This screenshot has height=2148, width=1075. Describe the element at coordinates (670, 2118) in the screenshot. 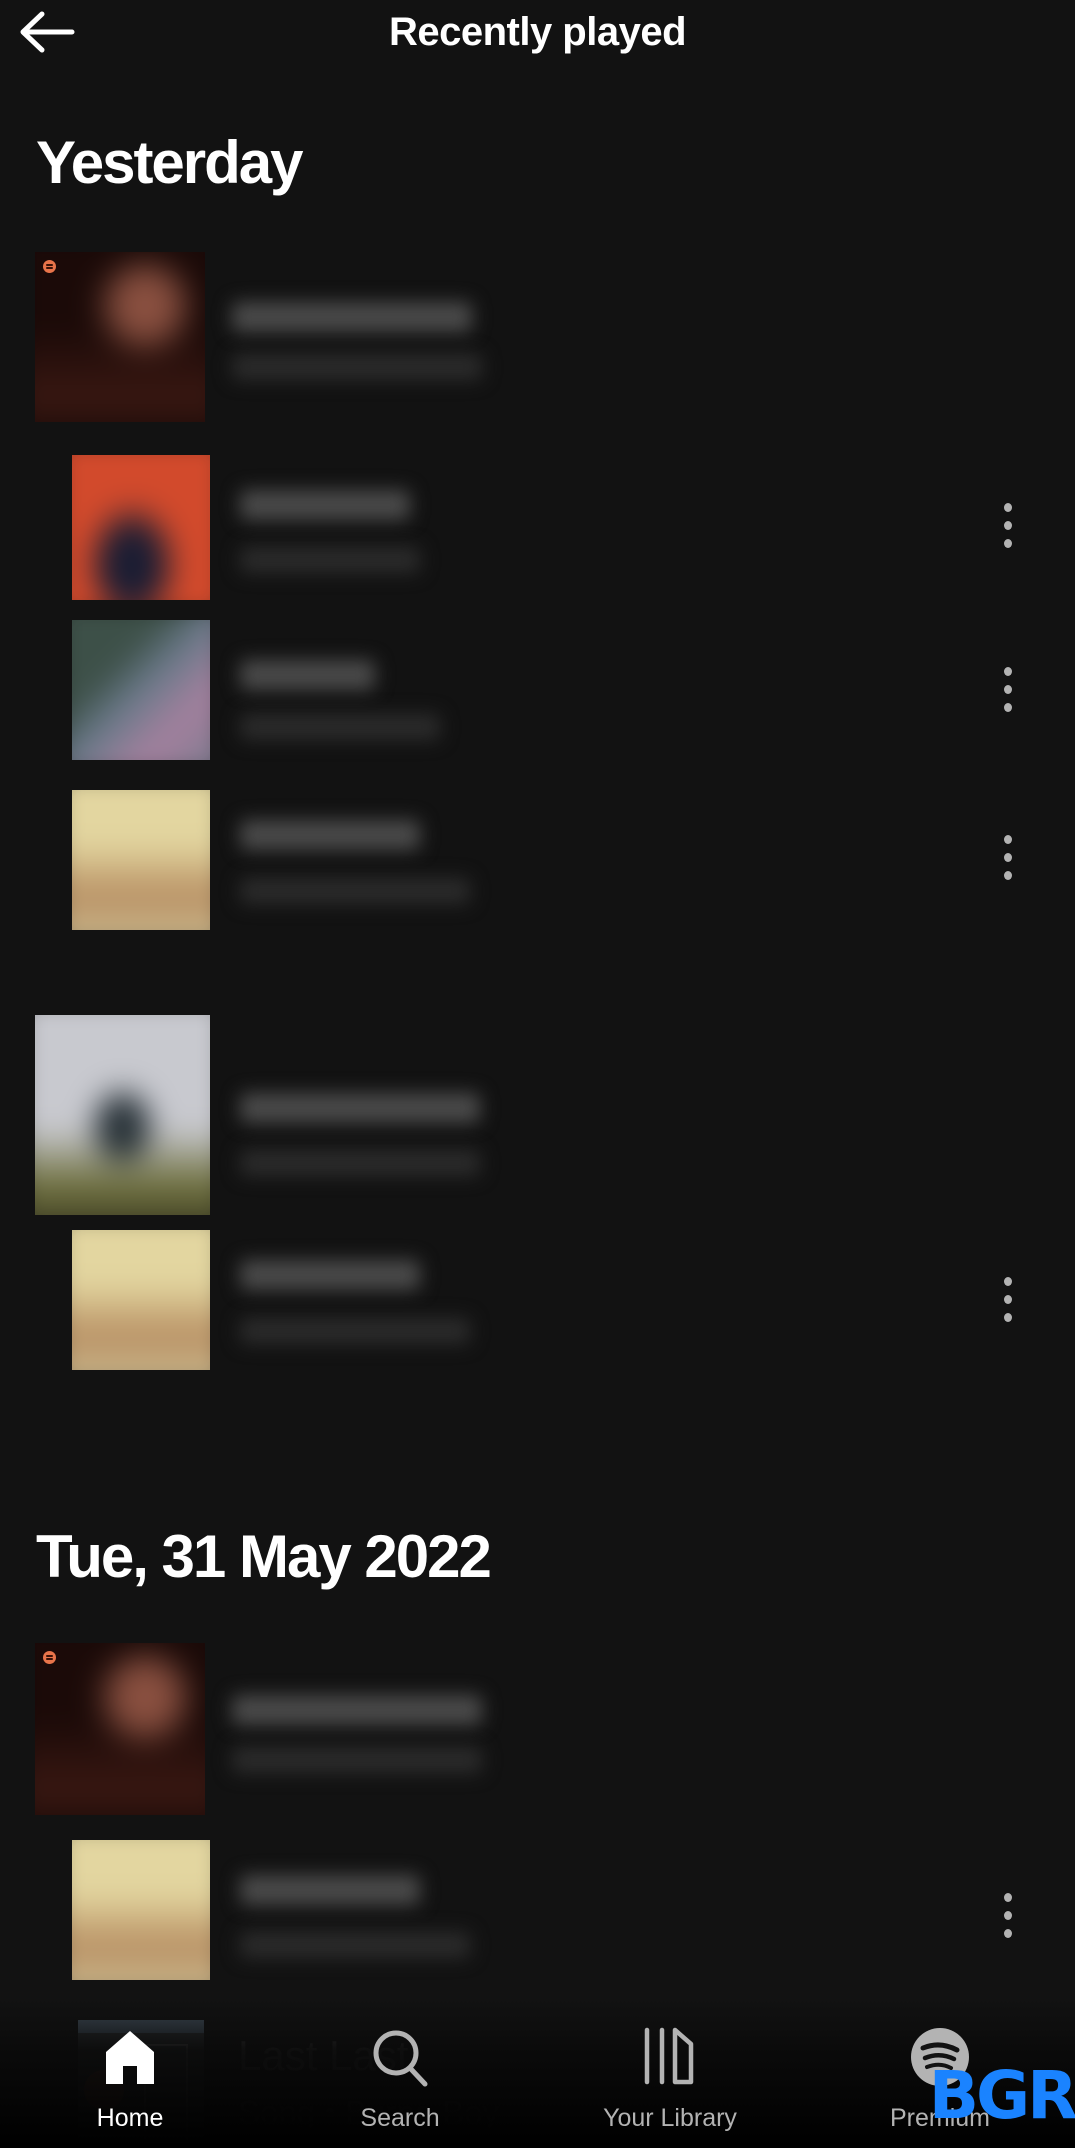

I see `nav-library-label: Your Library` at that location.